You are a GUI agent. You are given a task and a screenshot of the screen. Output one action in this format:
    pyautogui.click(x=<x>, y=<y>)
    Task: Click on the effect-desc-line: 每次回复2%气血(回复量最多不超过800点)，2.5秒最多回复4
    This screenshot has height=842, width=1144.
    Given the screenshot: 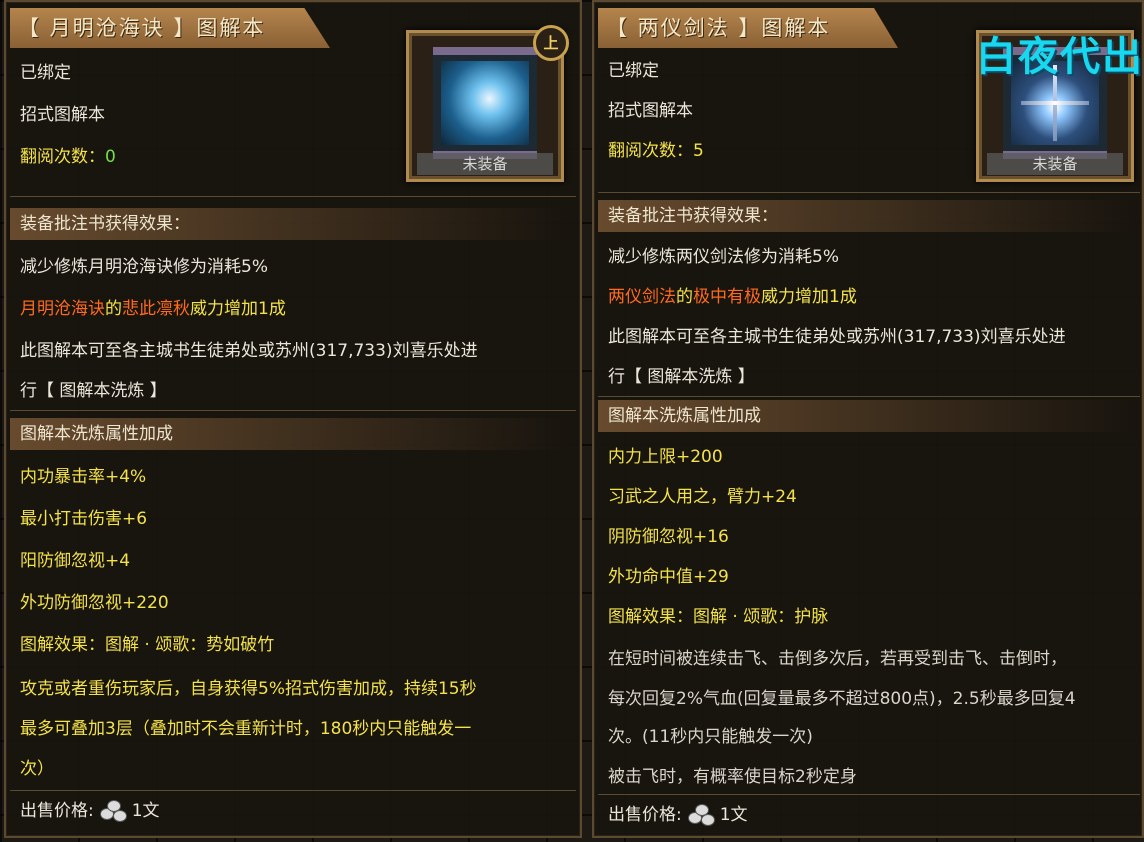 What is the action you would take?
    pyautogui.click(x=842, y=699)
    